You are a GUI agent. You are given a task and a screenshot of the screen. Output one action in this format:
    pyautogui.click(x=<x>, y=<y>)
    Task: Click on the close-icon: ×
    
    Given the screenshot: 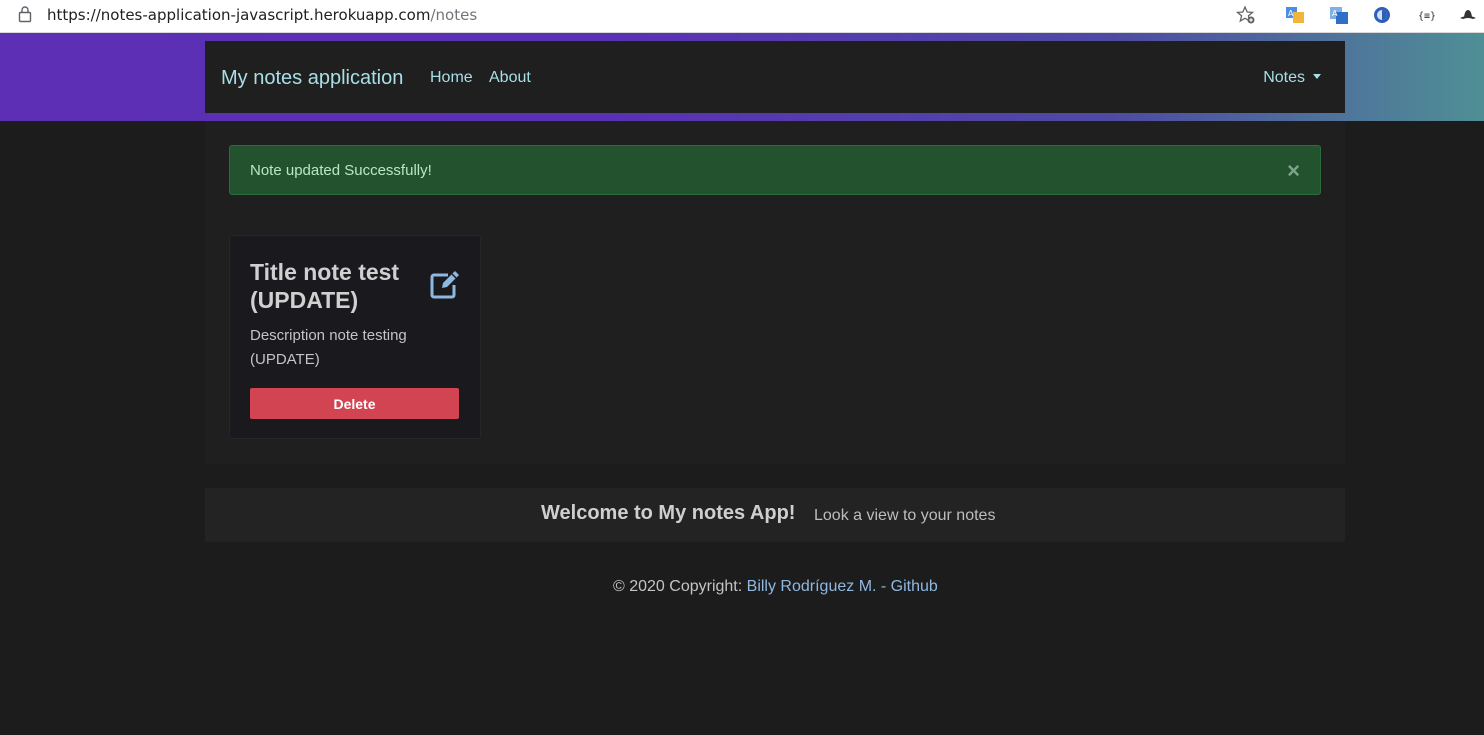 What is the action you would take?
    pyautogui.click(x=1293, y=171)
    